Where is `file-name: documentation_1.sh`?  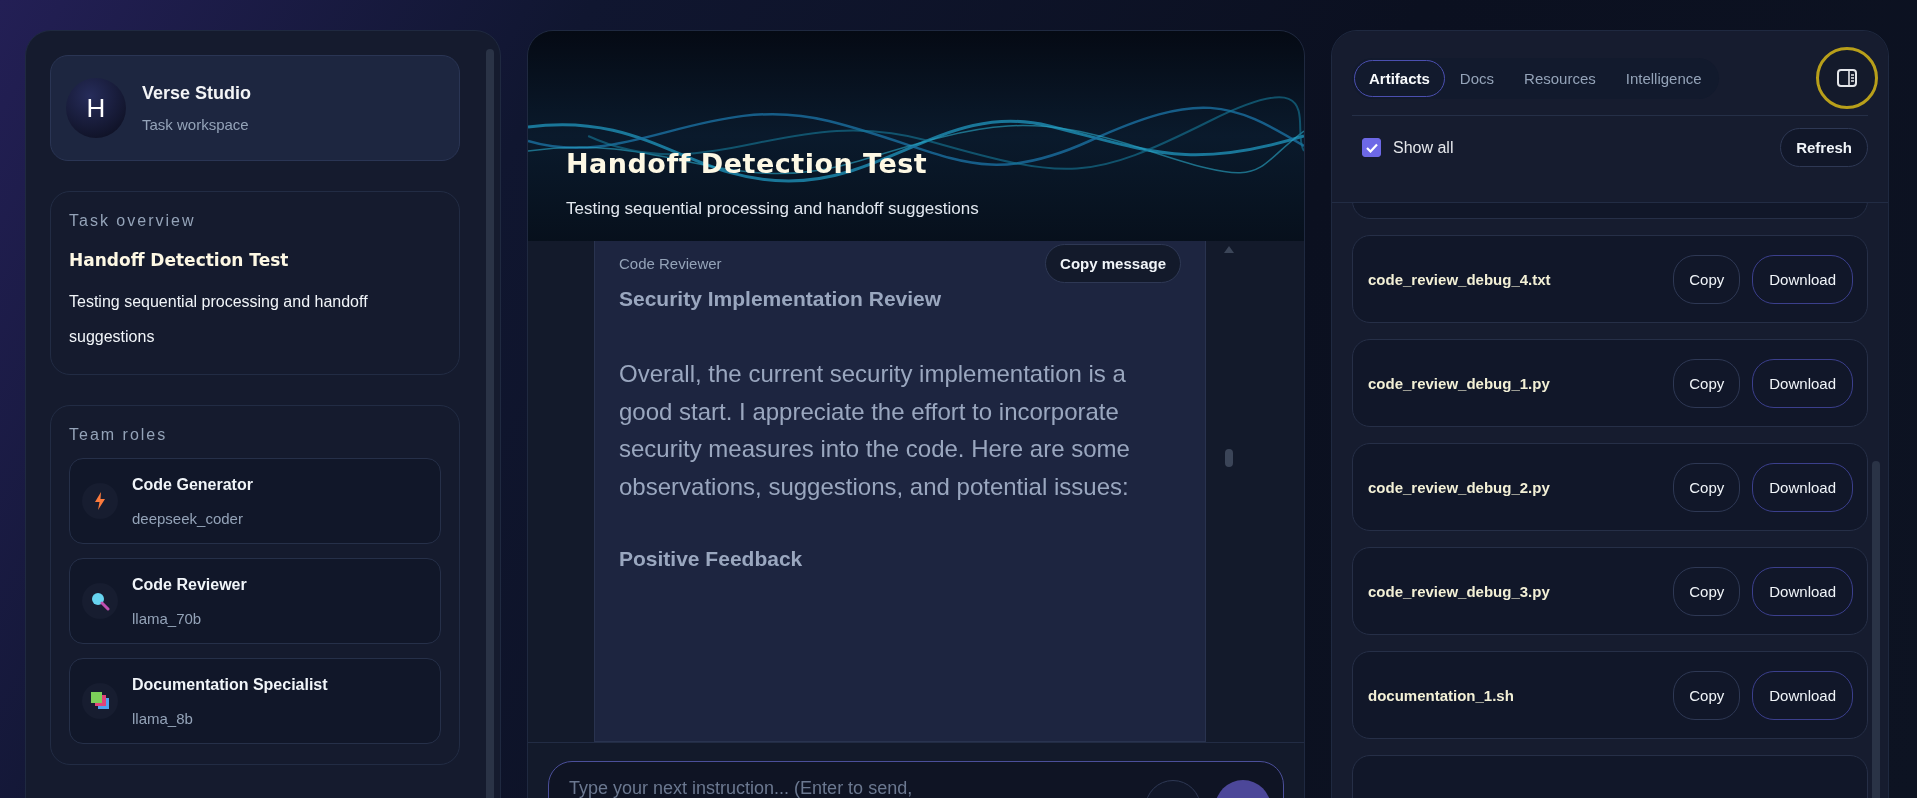 file-name: documentation_1.sh is located at coordinates (1441, 695).